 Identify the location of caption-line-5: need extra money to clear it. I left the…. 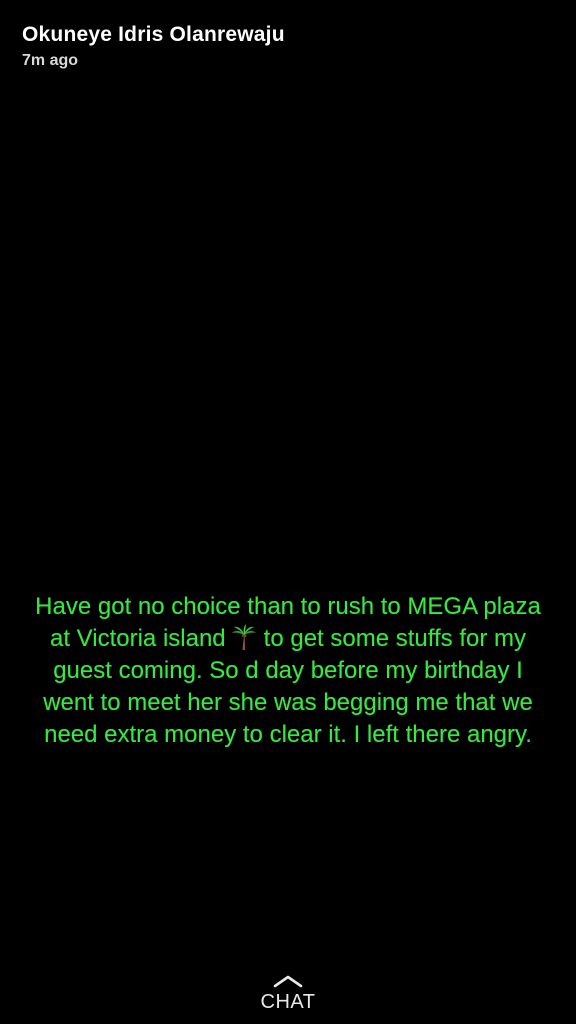
(288, 734).